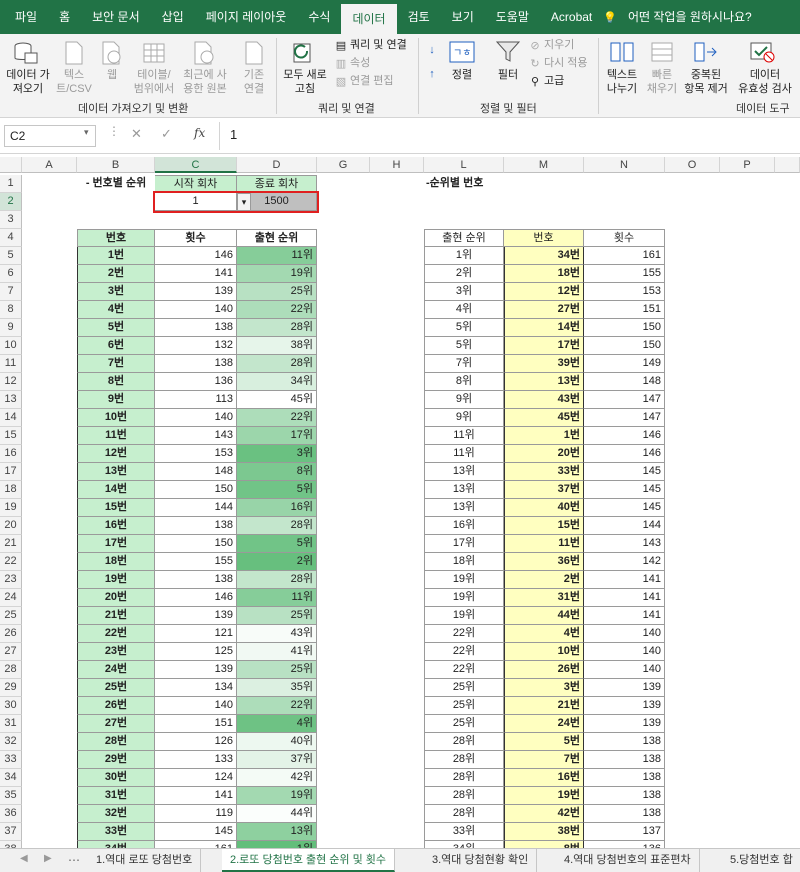 This screenshot has height=872, width=800. Describe the element at coordinates (544, 598) in the screenshot. I see `table-row: 31번` at that location.